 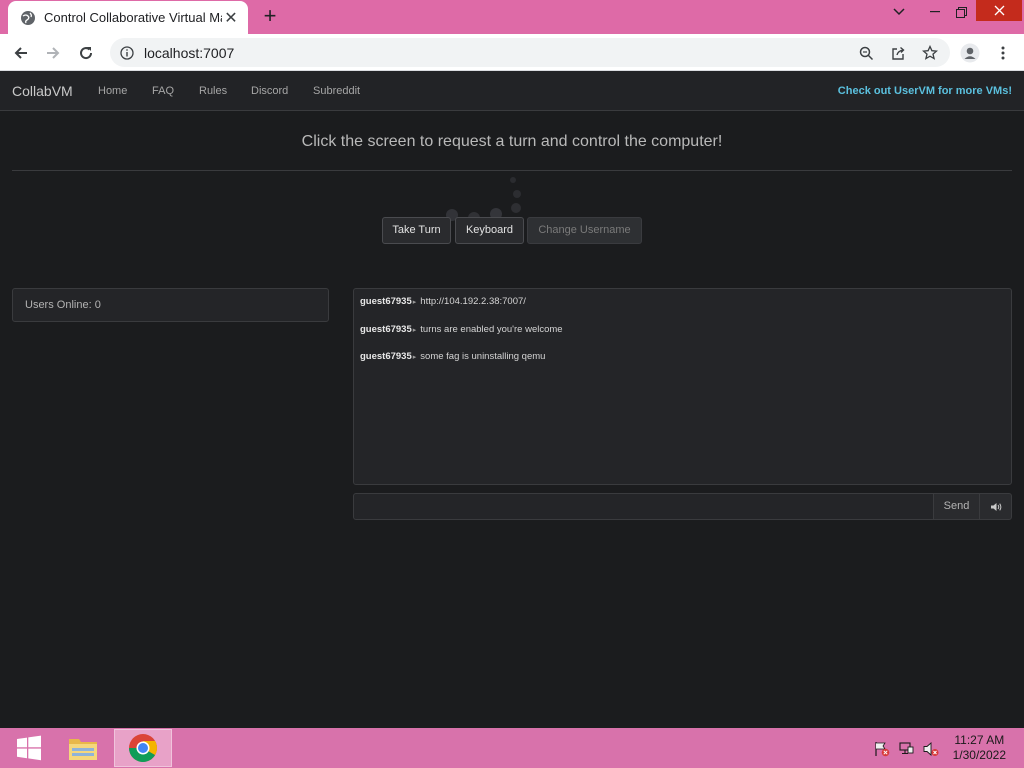 I want to click on zoom-icon, so click(x=866, y=53).